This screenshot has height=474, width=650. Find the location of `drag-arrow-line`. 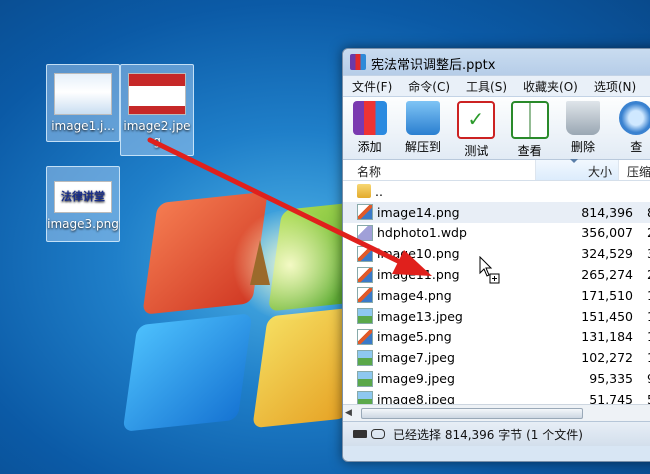

drag-arrow-line is located at coordinates (275, 201).